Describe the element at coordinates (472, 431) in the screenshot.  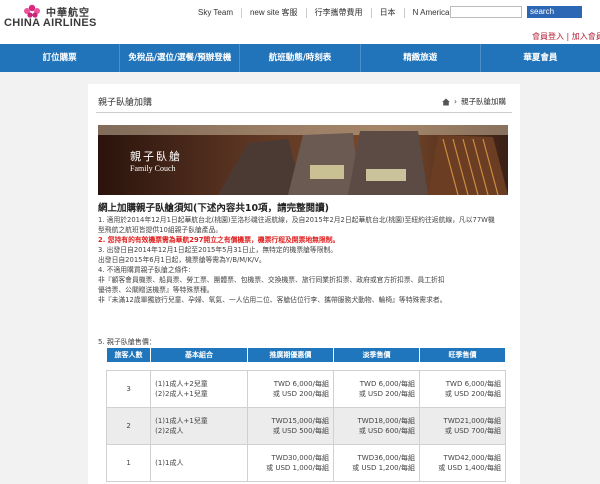
I see `price-usd: 或 USD 700/每組` at that location.